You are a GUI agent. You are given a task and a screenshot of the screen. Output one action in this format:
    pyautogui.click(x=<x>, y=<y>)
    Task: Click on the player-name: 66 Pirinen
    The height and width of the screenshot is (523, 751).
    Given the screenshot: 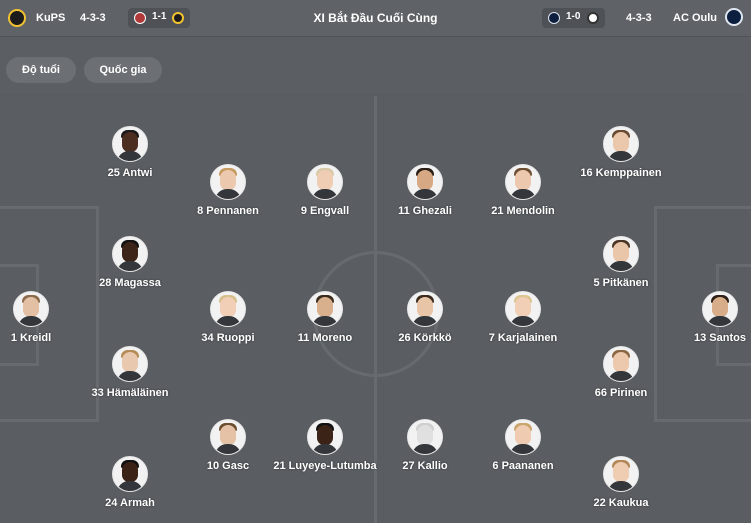 What is the action you would take?
    pyautogui.click(x=621, y=393)
    